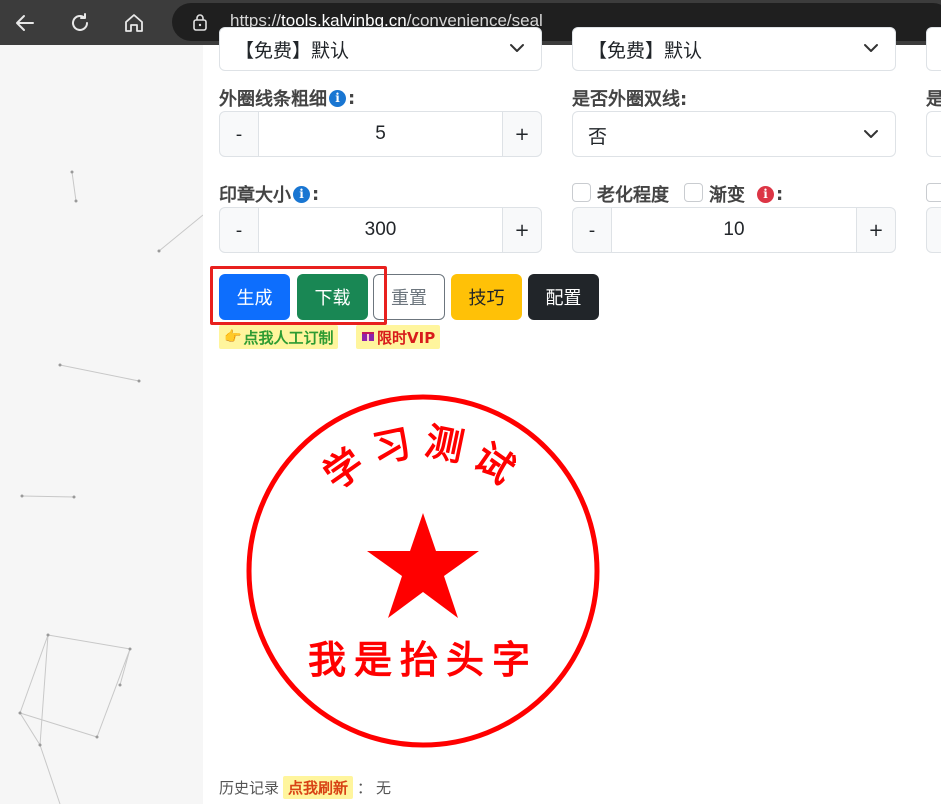  I want to click on star-icon, so click(423, 565).